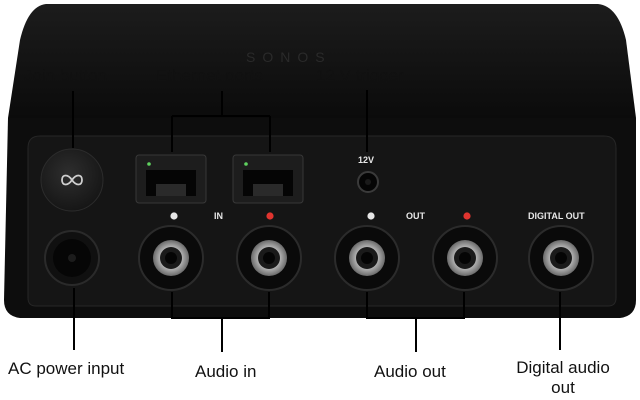 This screenshot has height=400, width=640. Describe the element at coordinates (415, 216) in the screenshot. I see `out-port-label: OUT` at that location.